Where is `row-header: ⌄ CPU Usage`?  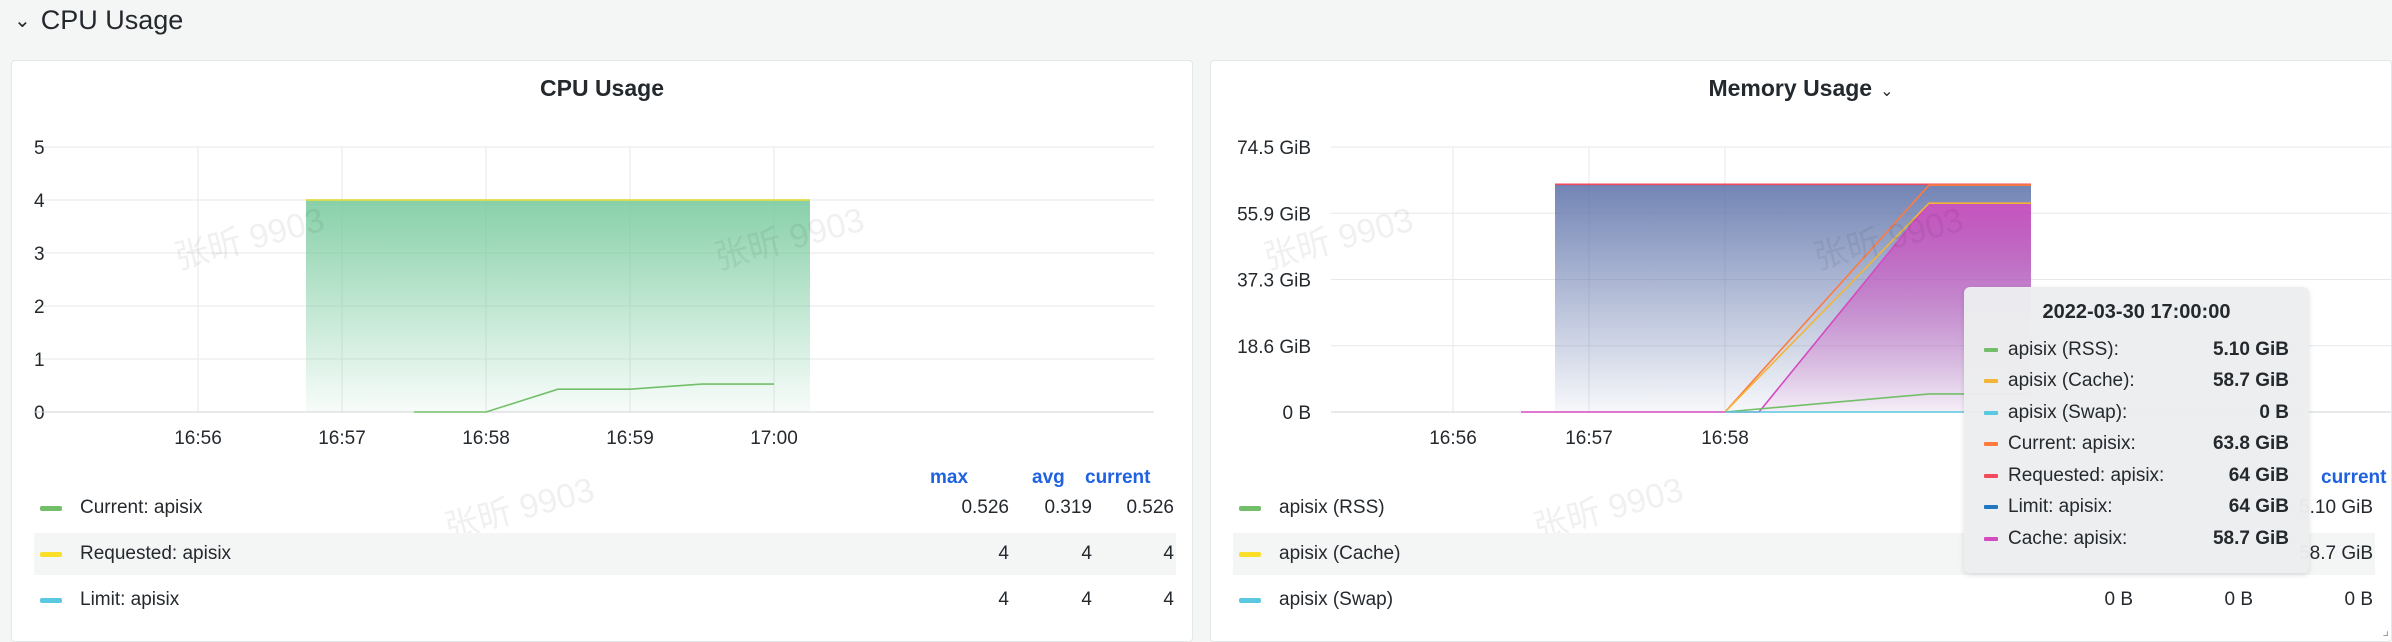
row-header: ⌄ CPU Usage is located at coordinates (98, 20).